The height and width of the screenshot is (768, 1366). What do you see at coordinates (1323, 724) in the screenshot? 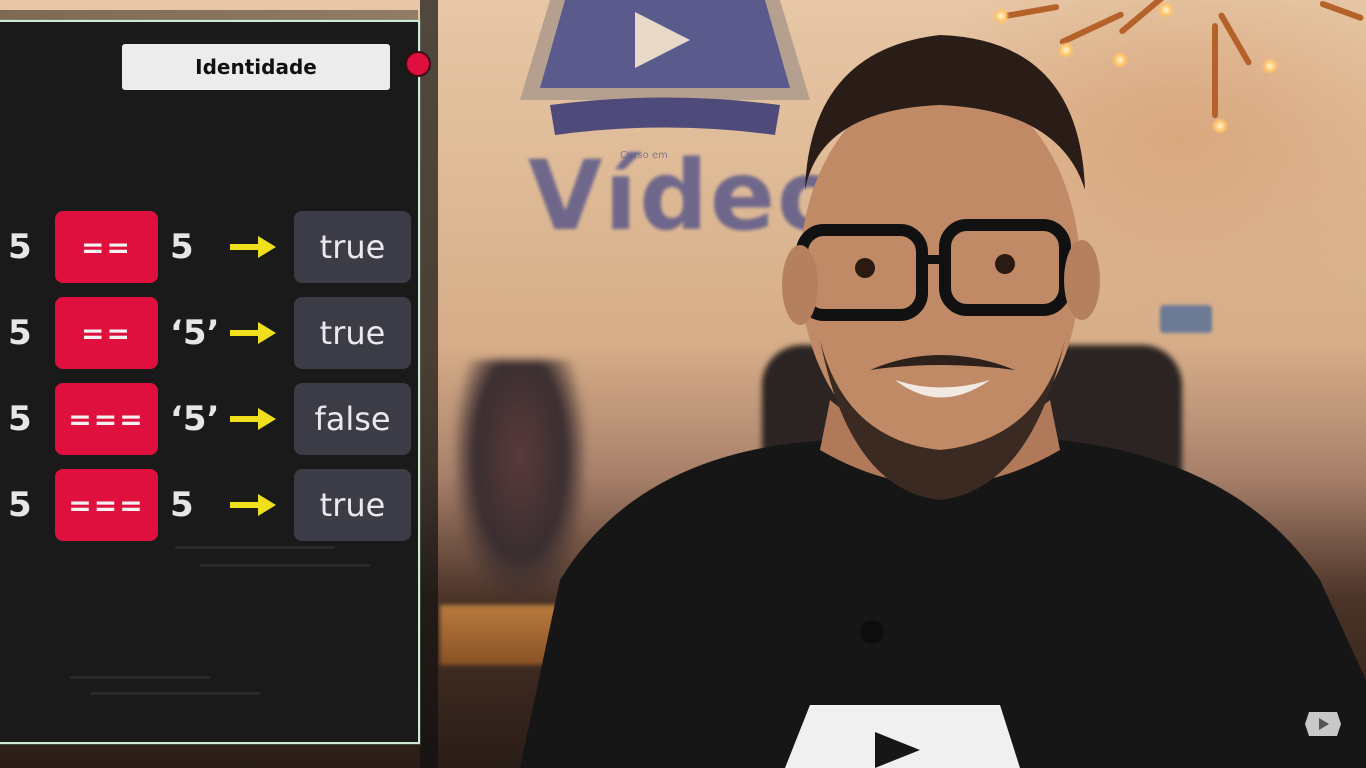
I see `play-badge-icon` at bounding box center [1323, 724].